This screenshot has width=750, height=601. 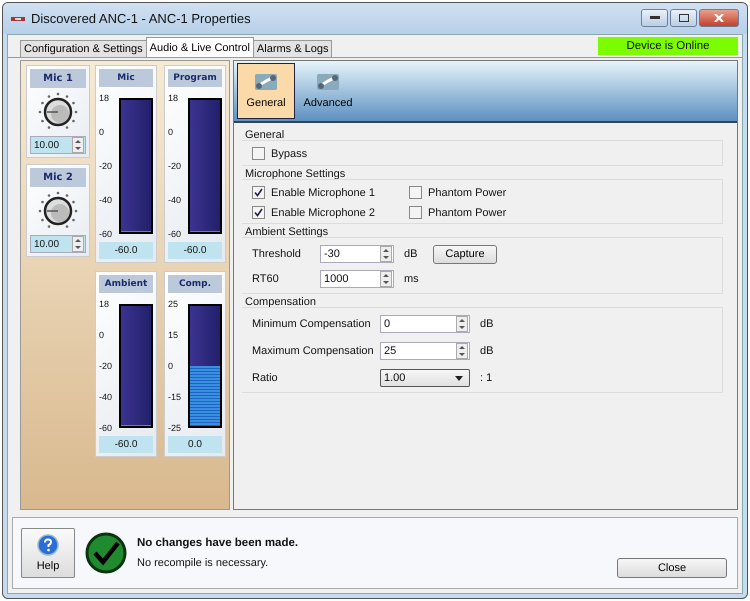 I want to click on close-button, so click(x=719, y=18).